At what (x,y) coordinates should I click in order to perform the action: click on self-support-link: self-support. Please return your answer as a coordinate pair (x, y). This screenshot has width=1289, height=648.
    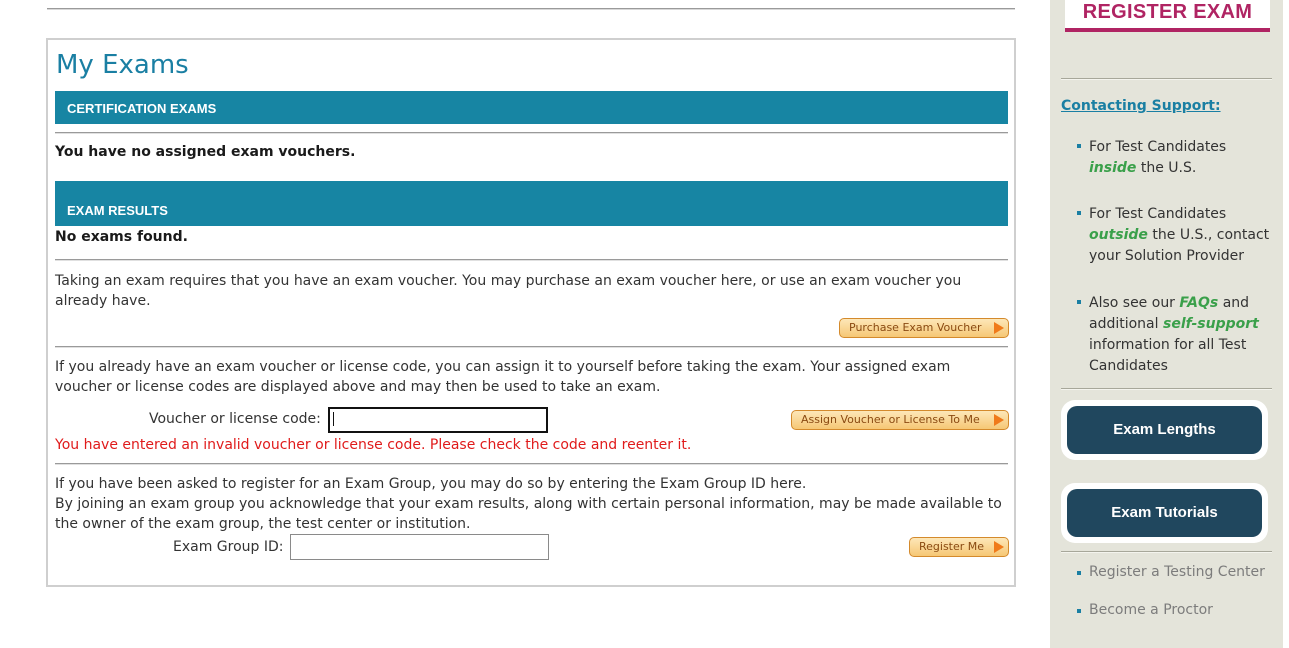
    Looking at the image, I should click on (1211, 324).